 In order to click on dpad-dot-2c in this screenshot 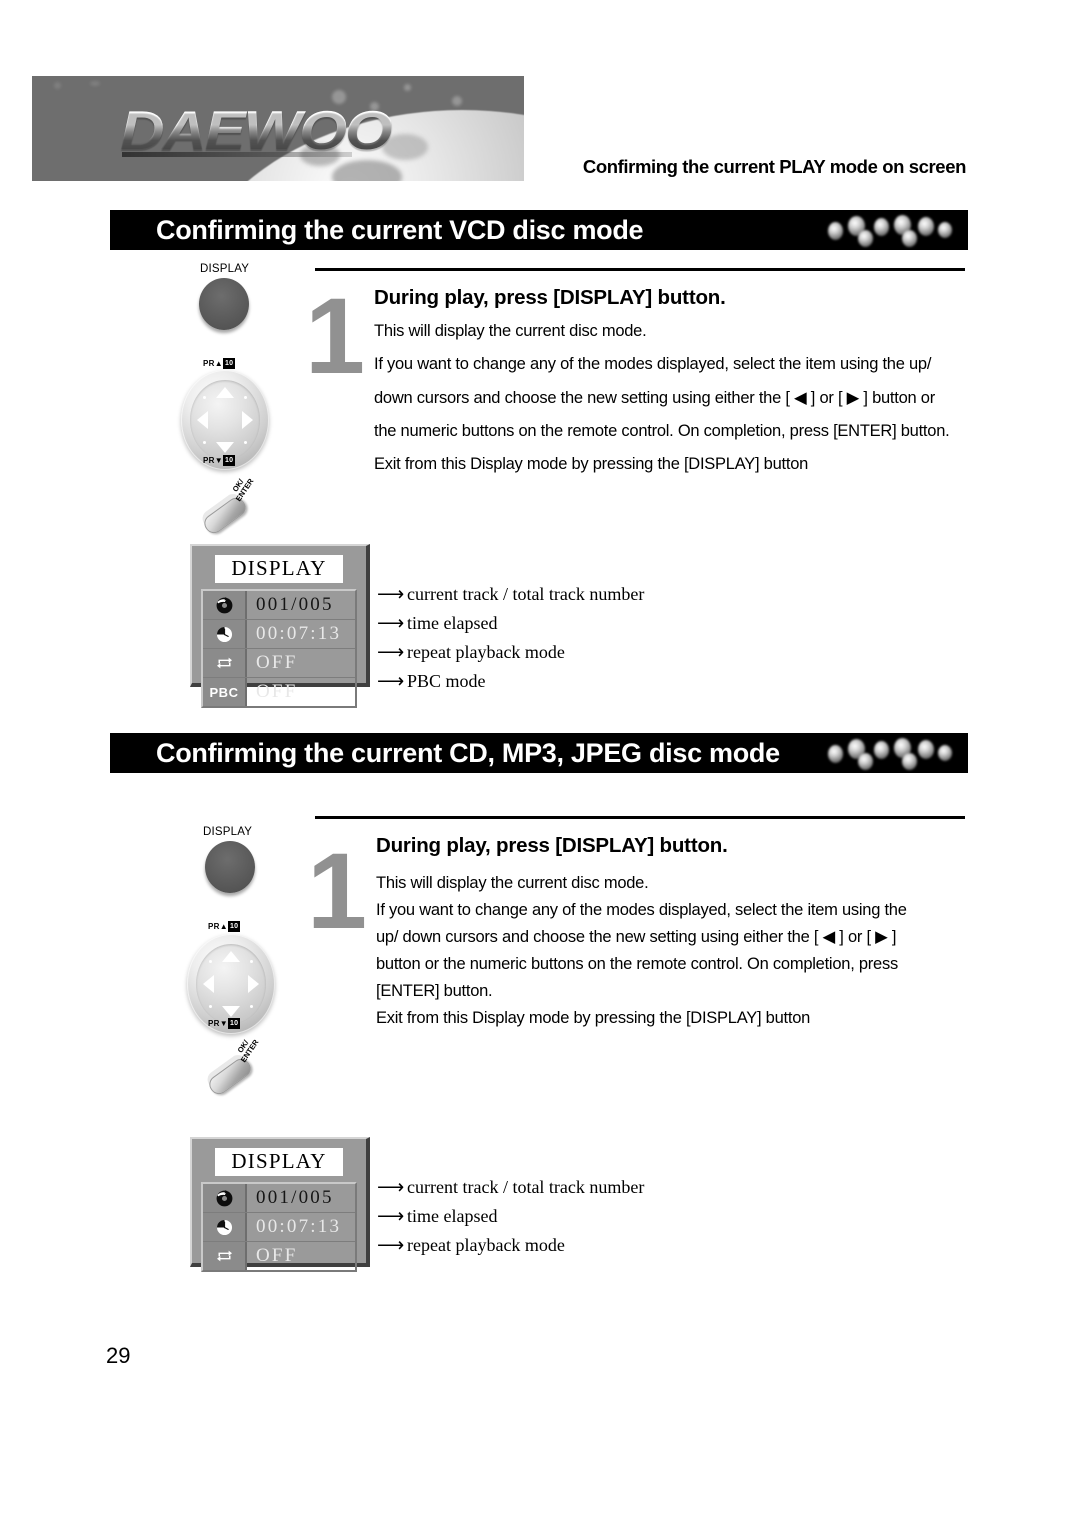, I will do `click(210, 1006)`.